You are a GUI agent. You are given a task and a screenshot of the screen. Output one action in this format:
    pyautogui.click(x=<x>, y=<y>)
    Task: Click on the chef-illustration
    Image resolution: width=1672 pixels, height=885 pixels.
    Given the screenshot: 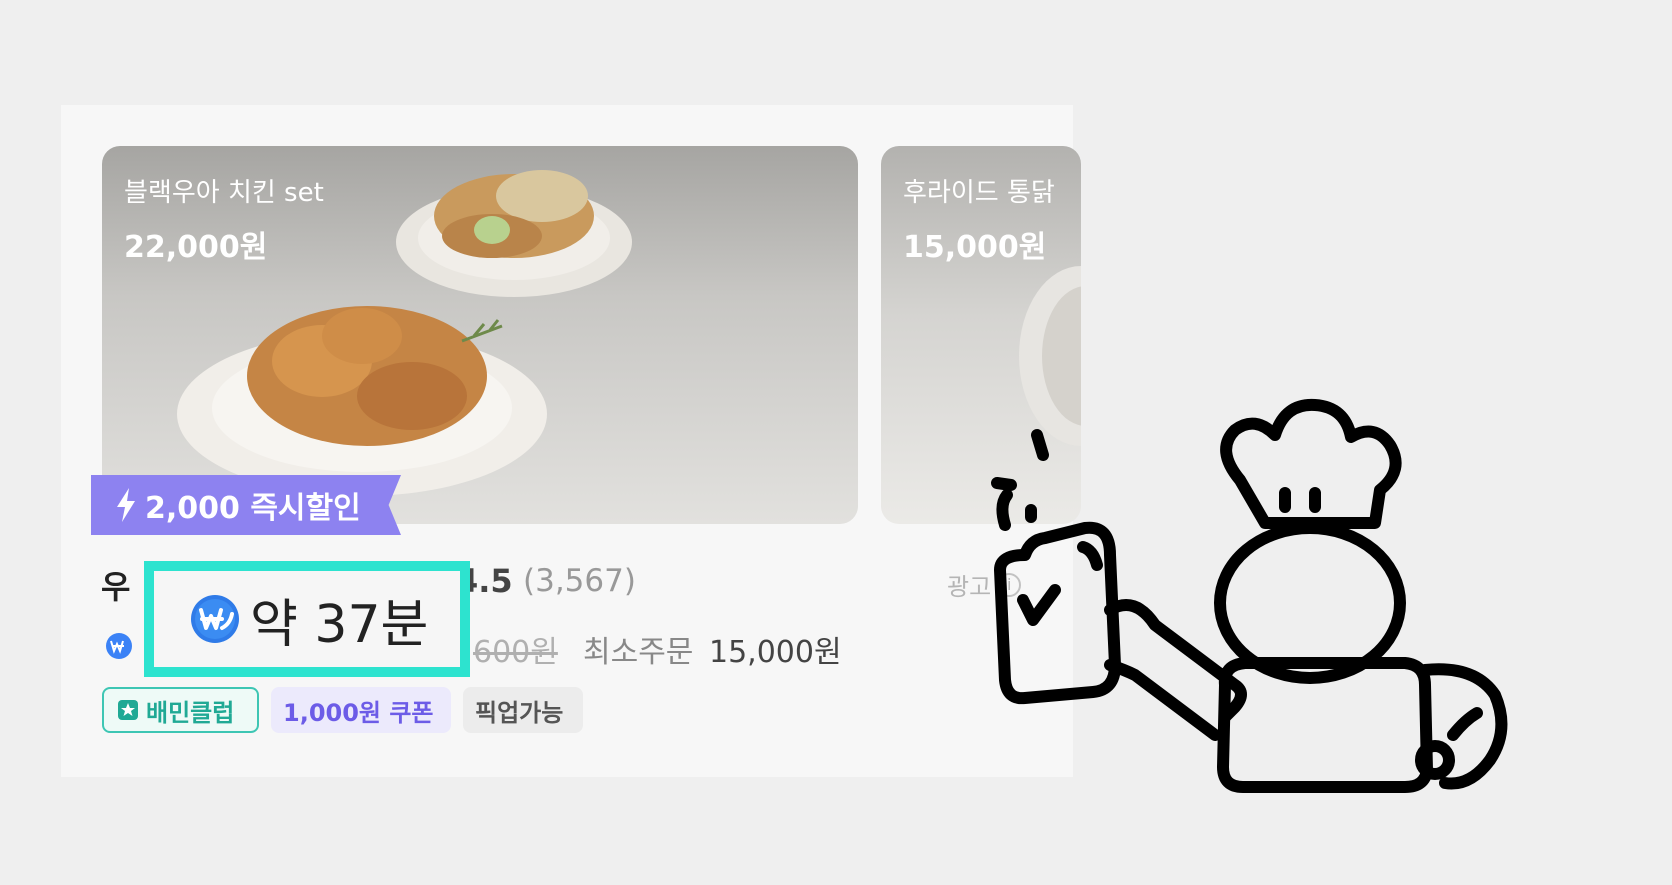 What is the action you would take?
    pyautogui.click(x=1249, y=595)
    